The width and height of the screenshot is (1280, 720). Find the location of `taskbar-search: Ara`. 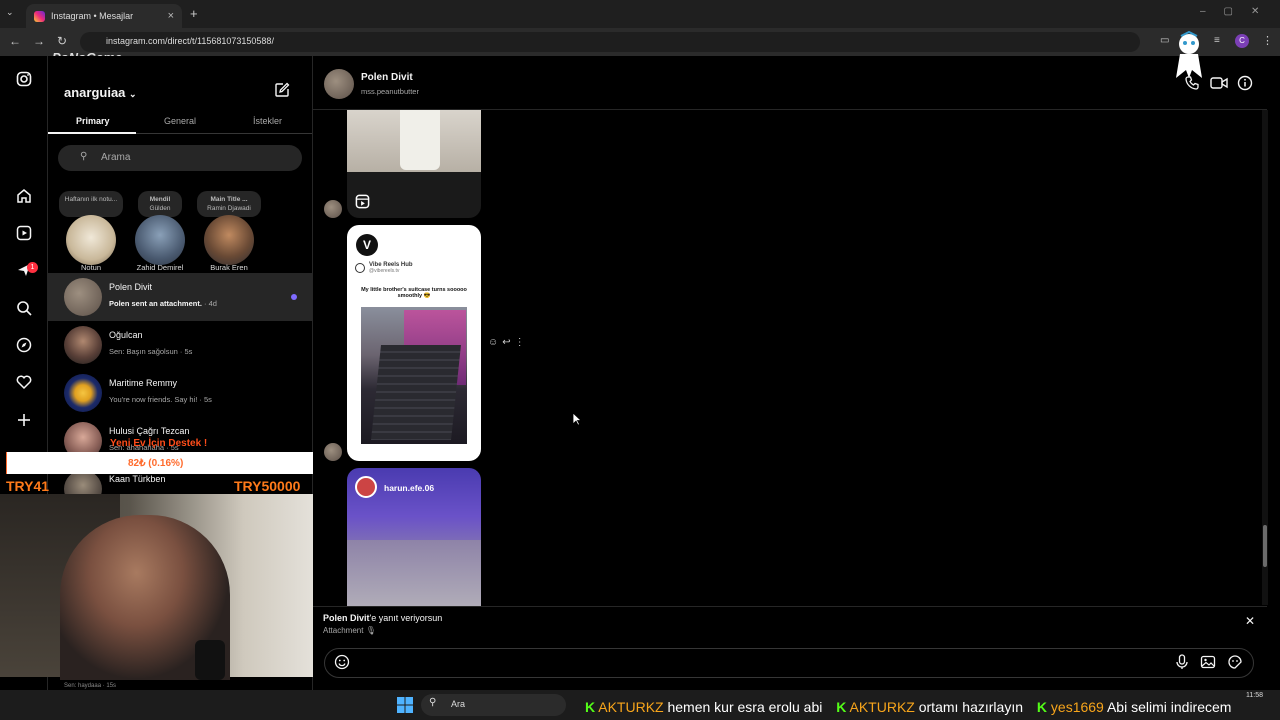

taskbar-search: Ara is located at coordinates (493, 705).